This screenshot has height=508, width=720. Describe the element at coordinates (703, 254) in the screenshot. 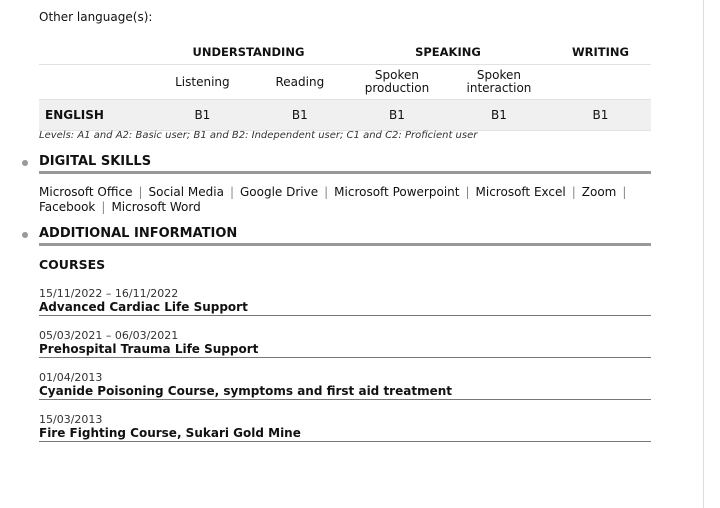

I see `page-edge` at that location.